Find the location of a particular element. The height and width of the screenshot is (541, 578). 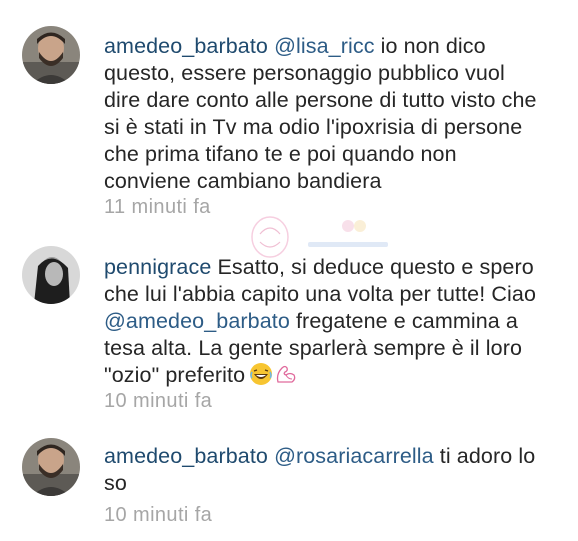

comment-username: pennigrace is located at coordinates (157, 267).